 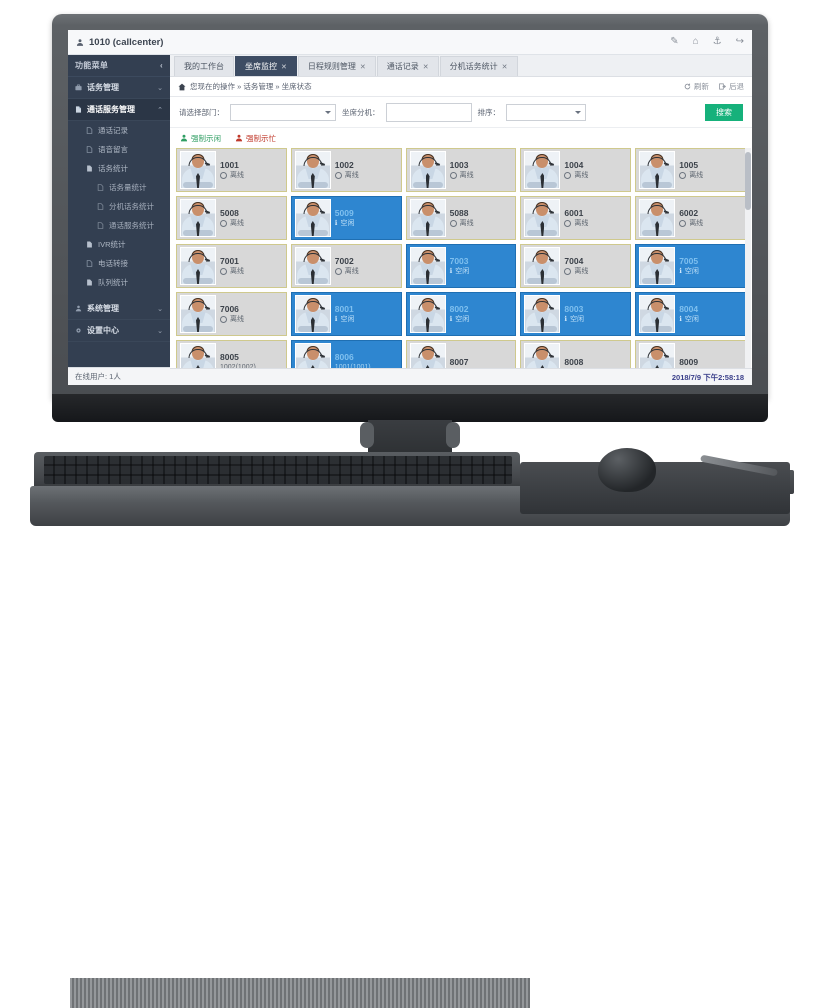 I want to click on agent-card: 8006 1001(1001), so click(x=346, y=354).